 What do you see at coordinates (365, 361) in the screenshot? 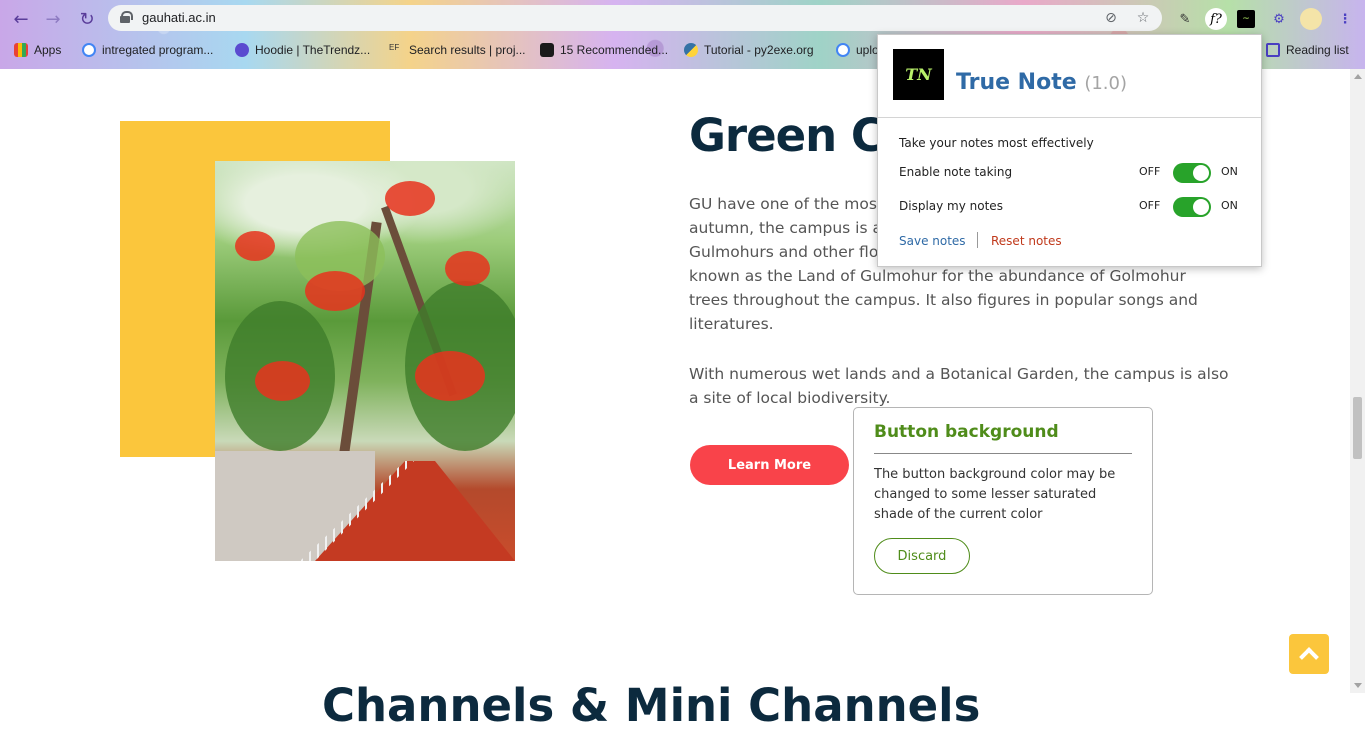
I see `campus-photo` at bounding box center [365, 361].